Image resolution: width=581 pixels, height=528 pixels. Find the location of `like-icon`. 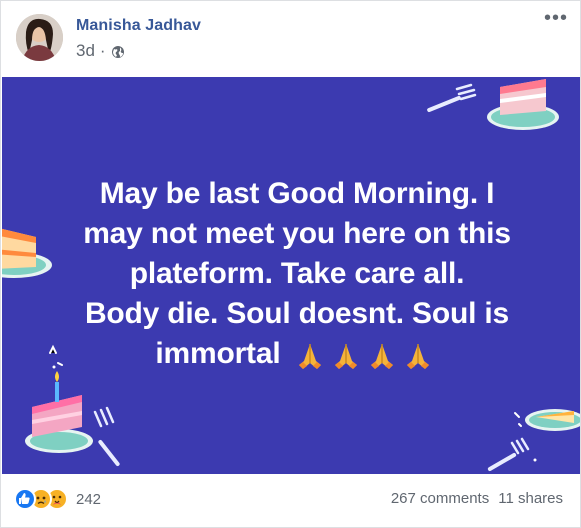

like-icon is located at coordinates (25, 499).